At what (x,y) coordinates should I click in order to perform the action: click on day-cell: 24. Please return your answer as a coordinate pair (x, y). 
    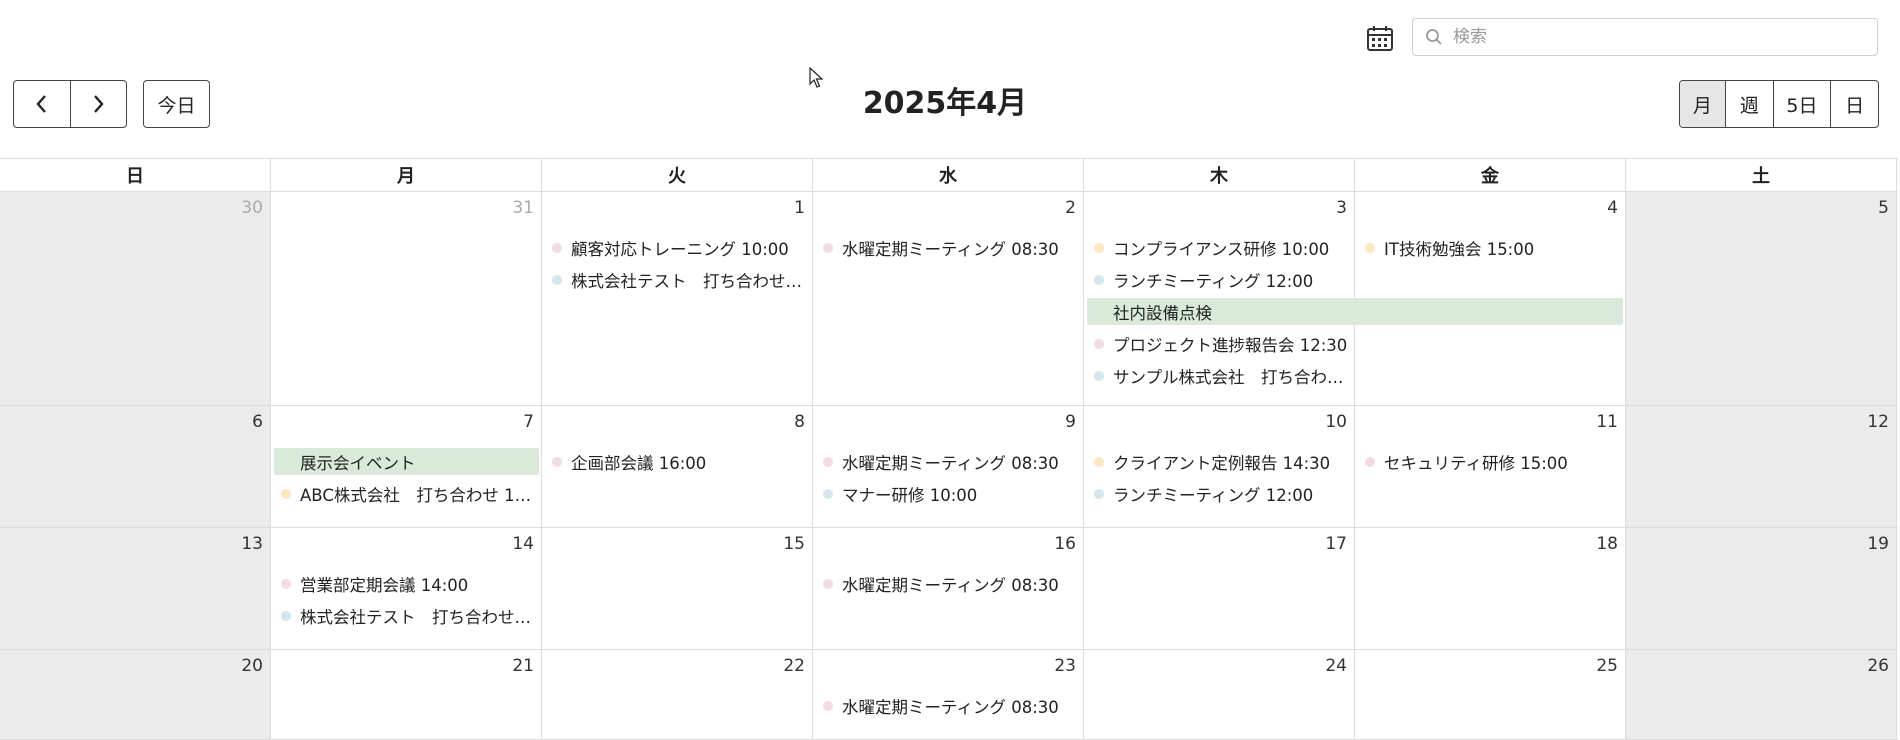
    Looking at the image, I should click on (1219, 694).